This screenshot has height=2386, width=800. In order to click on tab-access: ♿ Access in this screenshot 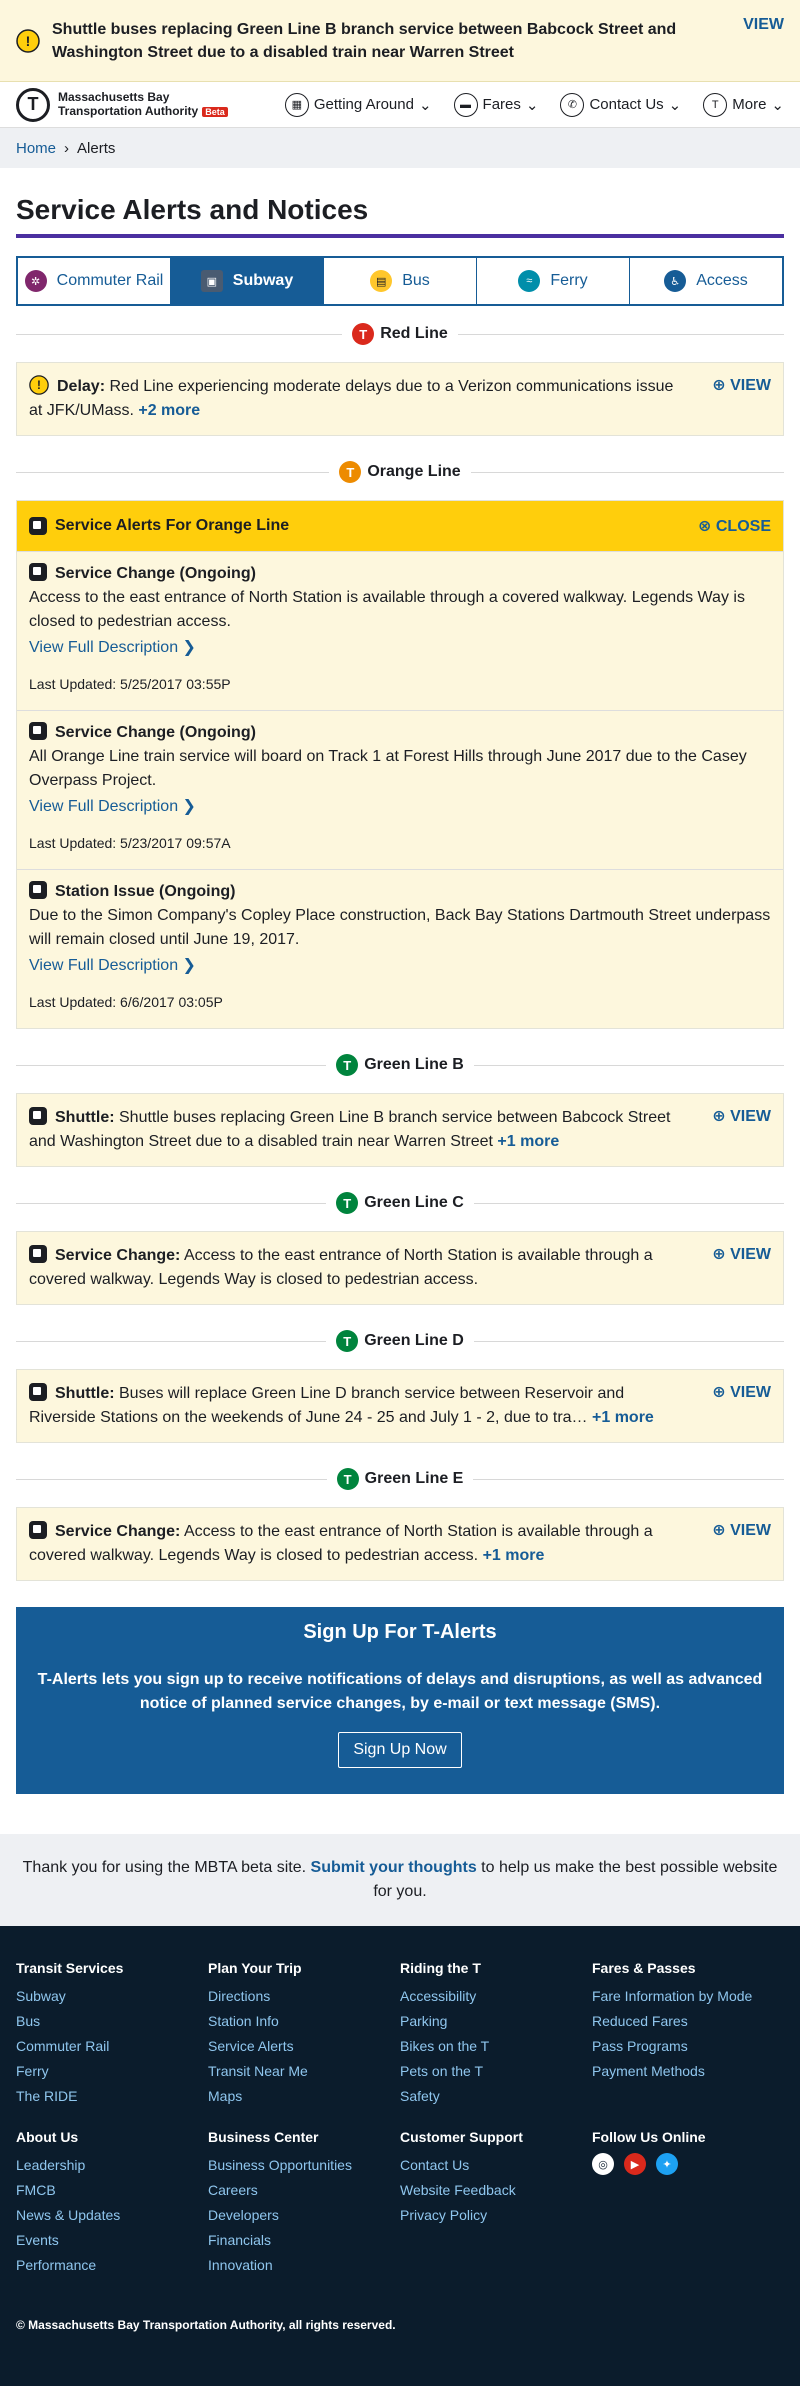, I will do `click(706, 281)`.